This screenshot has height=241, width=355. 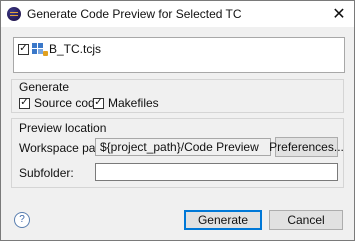 What do you see at coordinates (179, 55) in the screenshot?
I see `test-case-tree: ✓ B_TC.tcjs` at bounding box center [179, 55].